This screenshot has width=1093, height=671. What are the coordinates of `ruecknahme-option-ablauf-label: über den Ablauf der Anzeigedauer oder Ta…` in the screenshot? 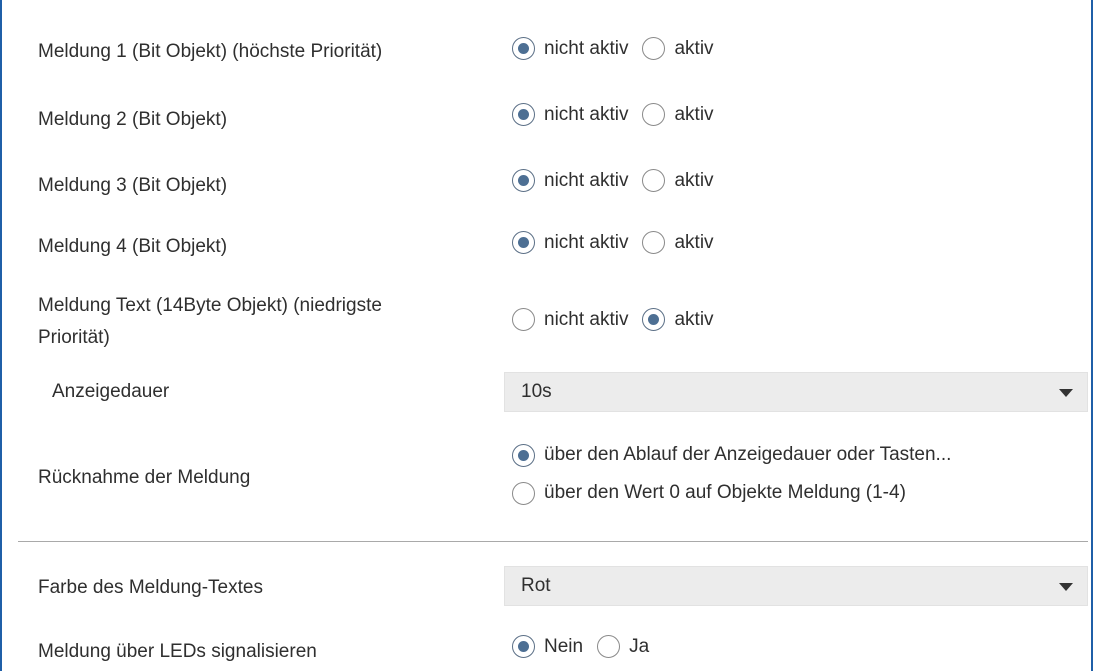 It's located at (748, 454).